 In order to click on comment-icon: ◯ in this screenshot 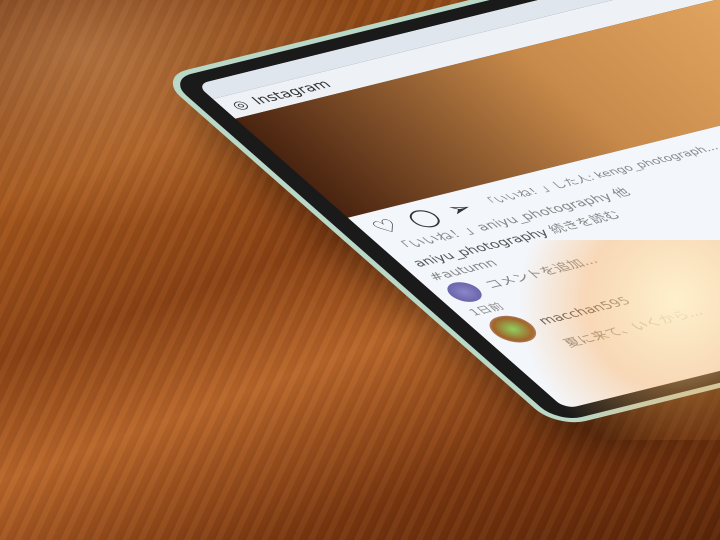, I will do `click(423, 217)`.